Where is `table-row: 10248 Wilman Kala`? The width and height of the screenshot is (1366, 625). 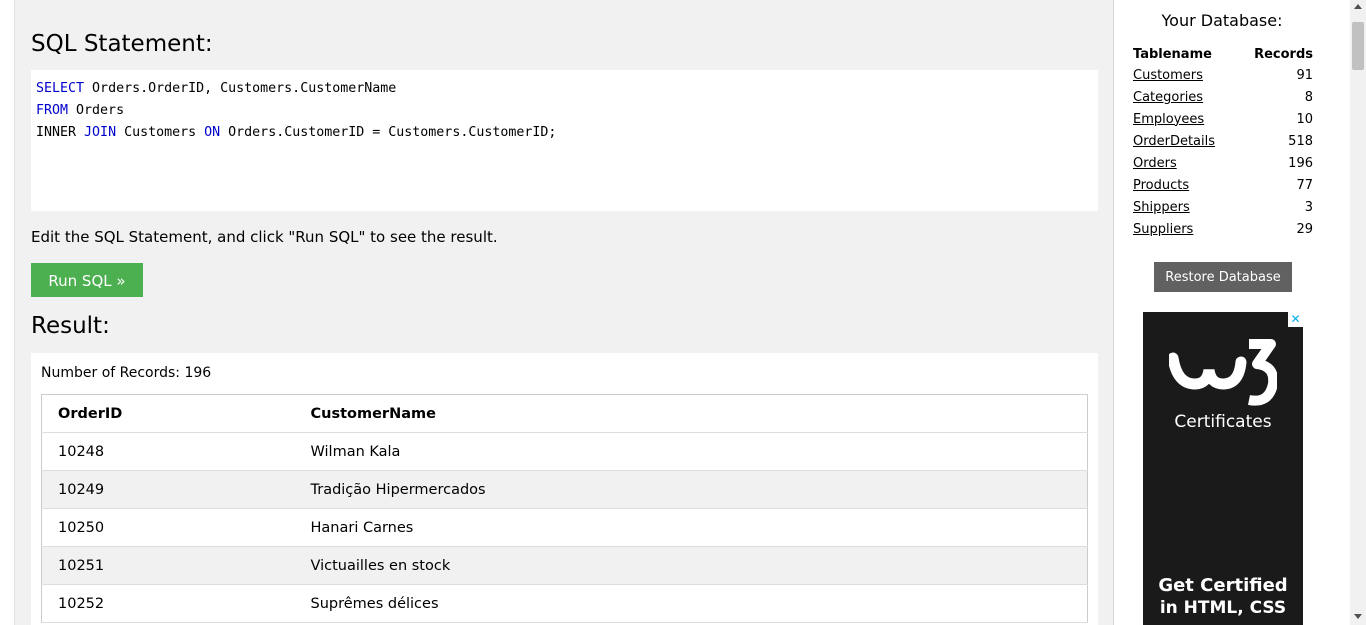
table-row: 10248 Wilman Kala is located at coordinates (564, 451).